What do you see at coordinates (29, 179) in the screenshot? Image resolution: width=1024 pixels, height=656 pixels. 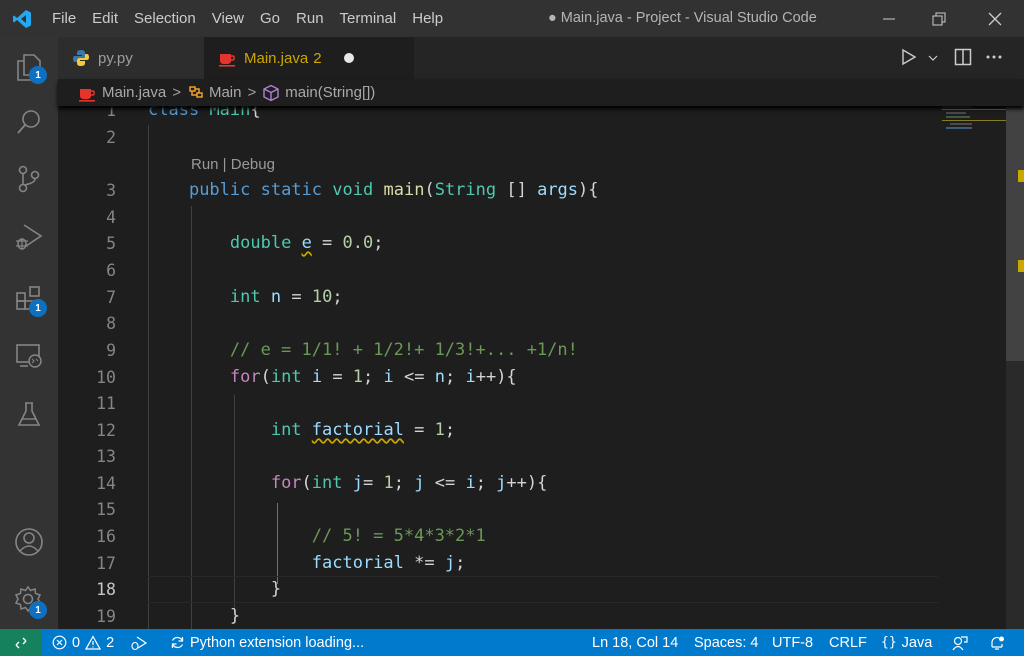 I see `activity-source-control` at bounding box center [29, 179].